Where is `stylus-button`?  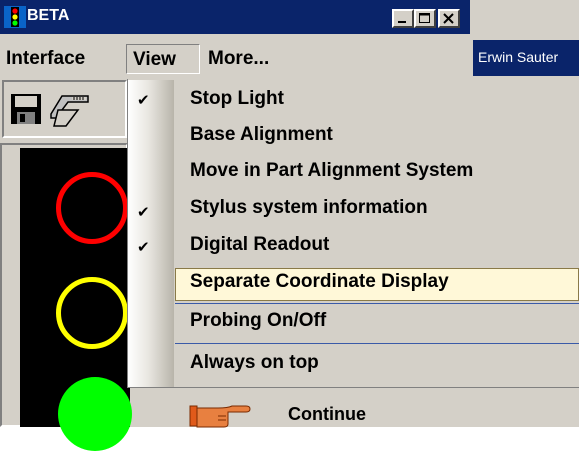
stylus-button is located at coordinates (71, 111).